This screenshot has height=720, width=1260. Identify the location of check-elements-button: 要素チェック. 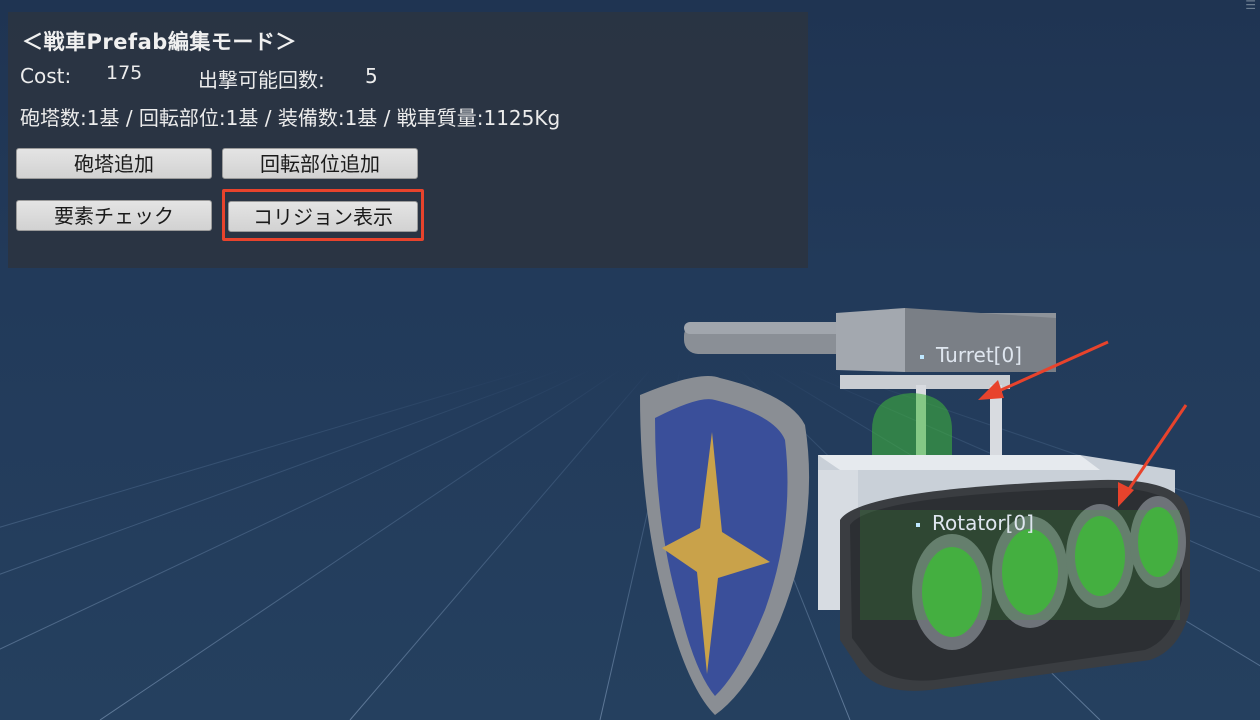
(114, 215).